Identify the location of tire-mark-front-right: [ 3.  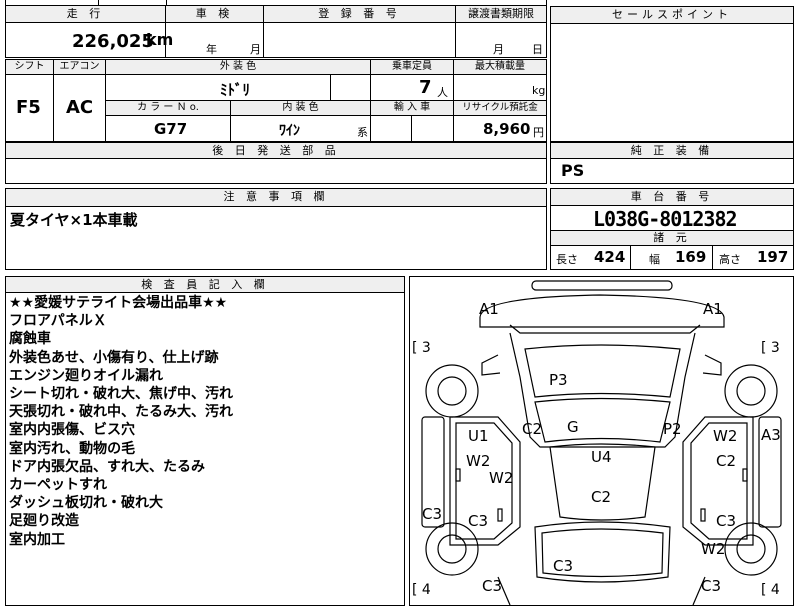
(770, 348).